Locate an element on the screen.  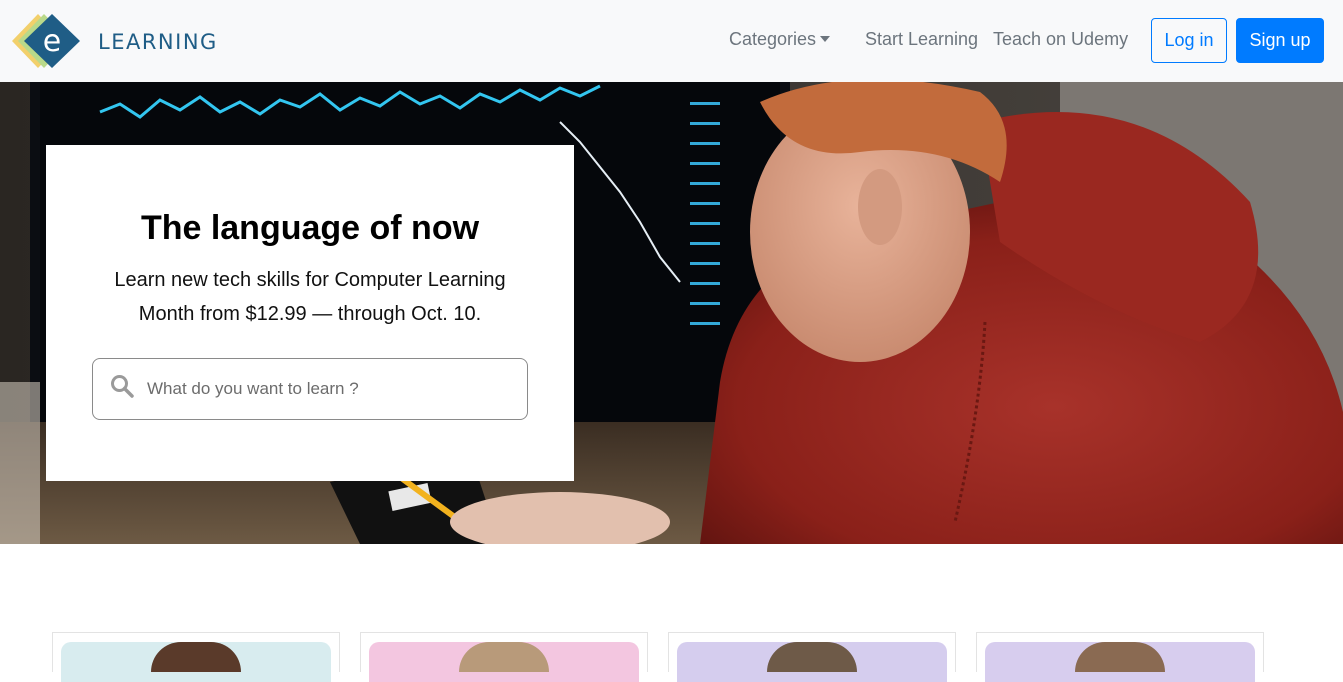
logo-letter: e is located at coordinates (52, 41).